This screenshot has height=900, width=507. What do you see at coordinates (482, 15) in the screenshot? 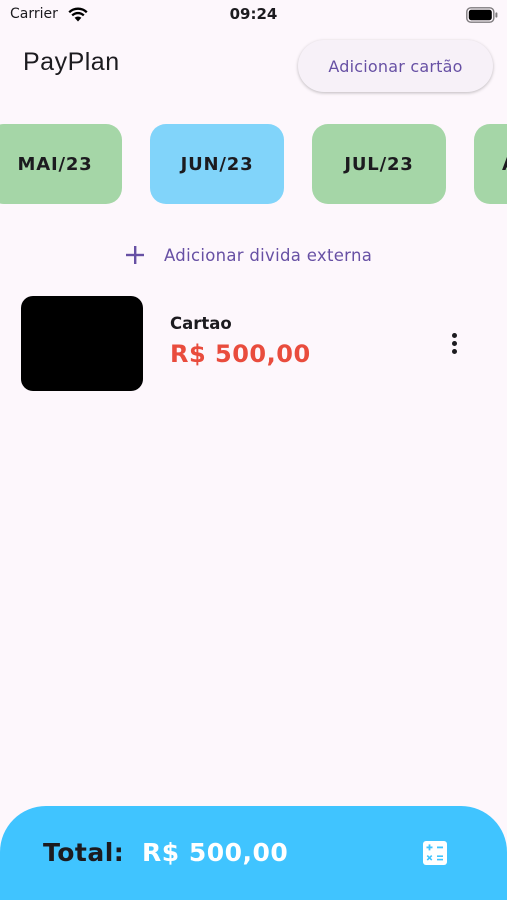
I see `battery-icon` at bounding box center [482, 15].